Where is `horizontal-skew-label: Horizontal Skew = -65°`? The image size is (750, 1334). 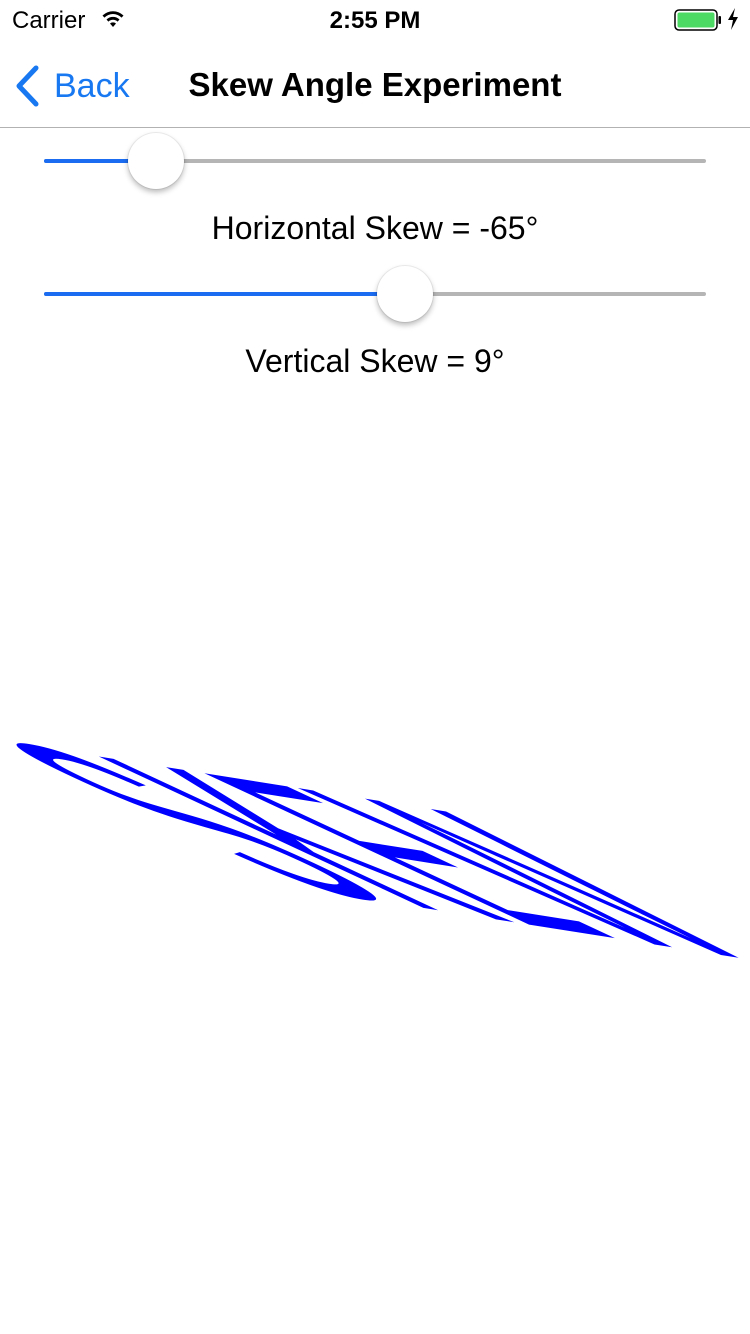 horizontal-skew-label: Horizontal Skew = -65° is located at coordinates (375, 228).